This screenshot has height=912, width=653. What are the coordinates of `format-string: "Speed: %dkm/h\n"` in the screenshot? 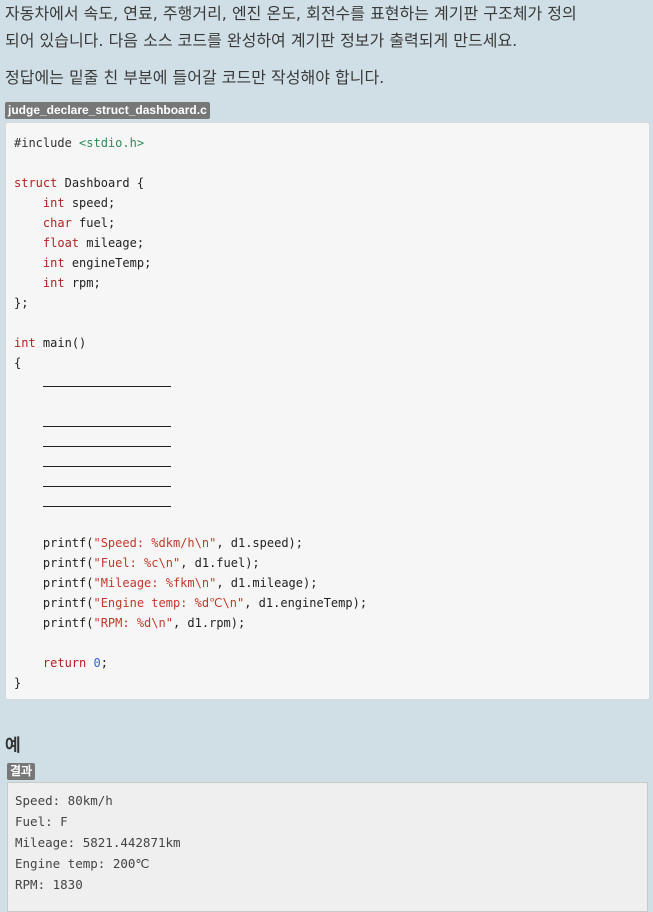 It's located at (155, 543).